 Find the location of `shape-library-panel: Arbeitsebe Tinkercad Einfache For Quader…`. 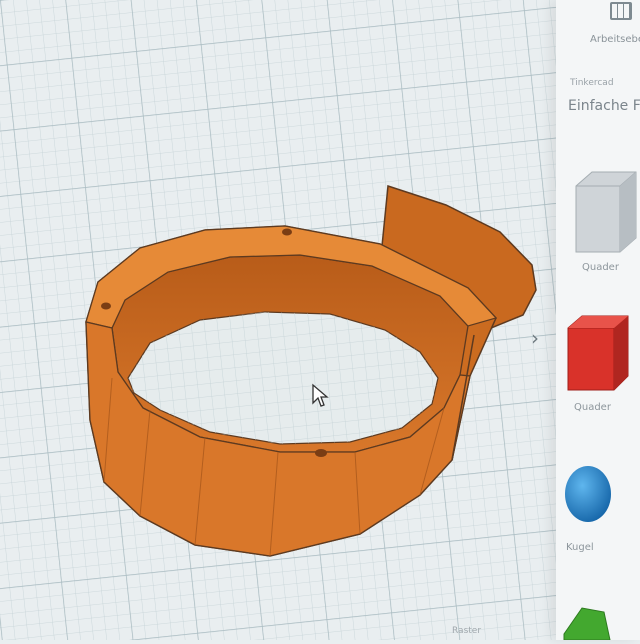

shape-library-panel: Arbeitsebe Tinkercad Einfache For Quader… is located at coordinates (598, 320).